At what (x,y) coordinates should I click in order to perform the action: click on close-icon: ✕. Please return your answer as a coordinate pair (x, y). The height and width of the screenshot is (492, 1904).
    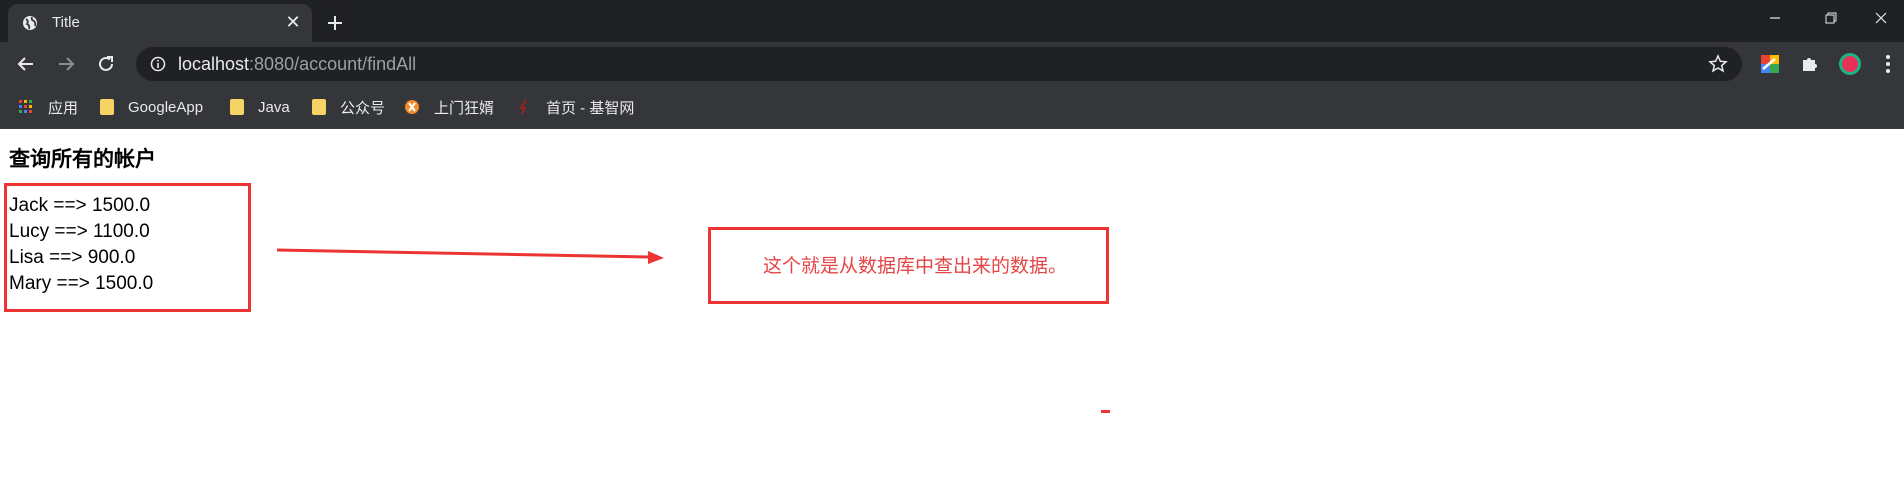
    Looking at the image, I should click on (293, 23).